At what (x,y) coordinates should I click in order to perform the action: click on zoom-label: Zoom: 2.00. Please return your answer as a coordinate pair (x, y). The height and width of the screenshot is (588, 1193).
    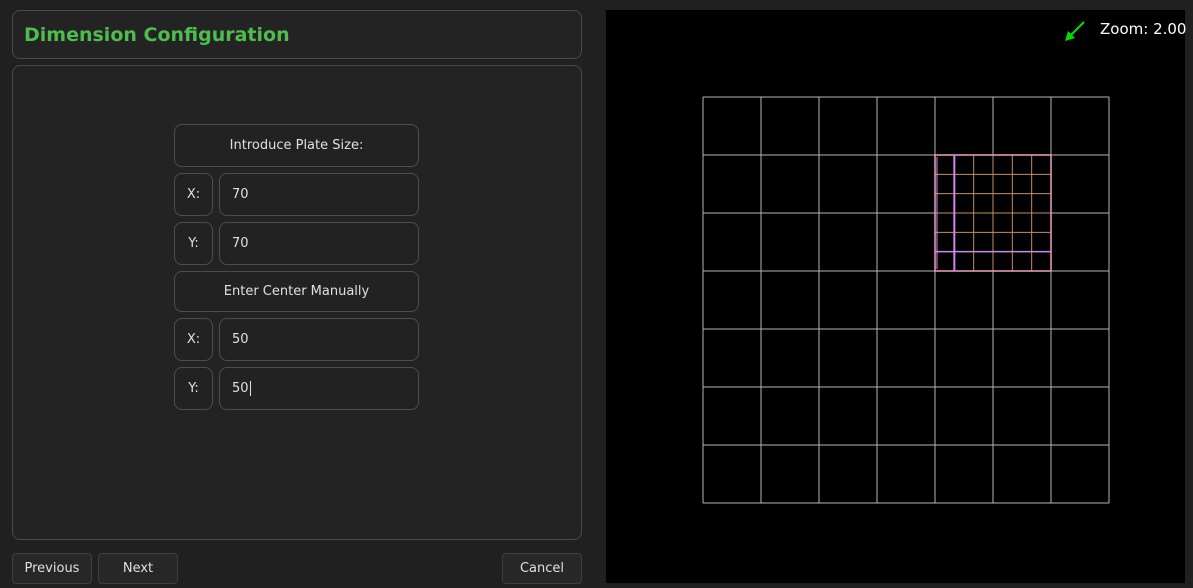
    Looking at the image, I should click on (1143, 29).